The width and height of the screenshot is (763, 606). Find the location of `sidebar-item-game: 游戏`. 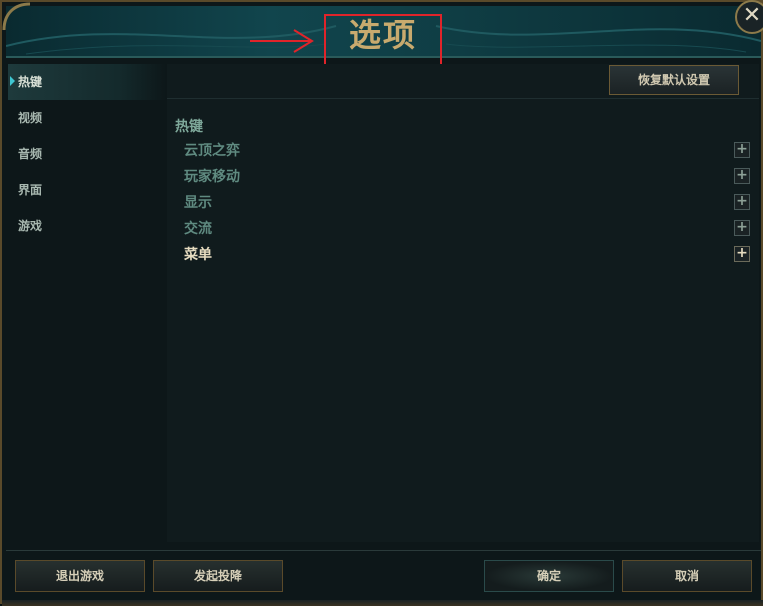

sidebar-item-game: 游戏 is located at coordinates (87, 226).